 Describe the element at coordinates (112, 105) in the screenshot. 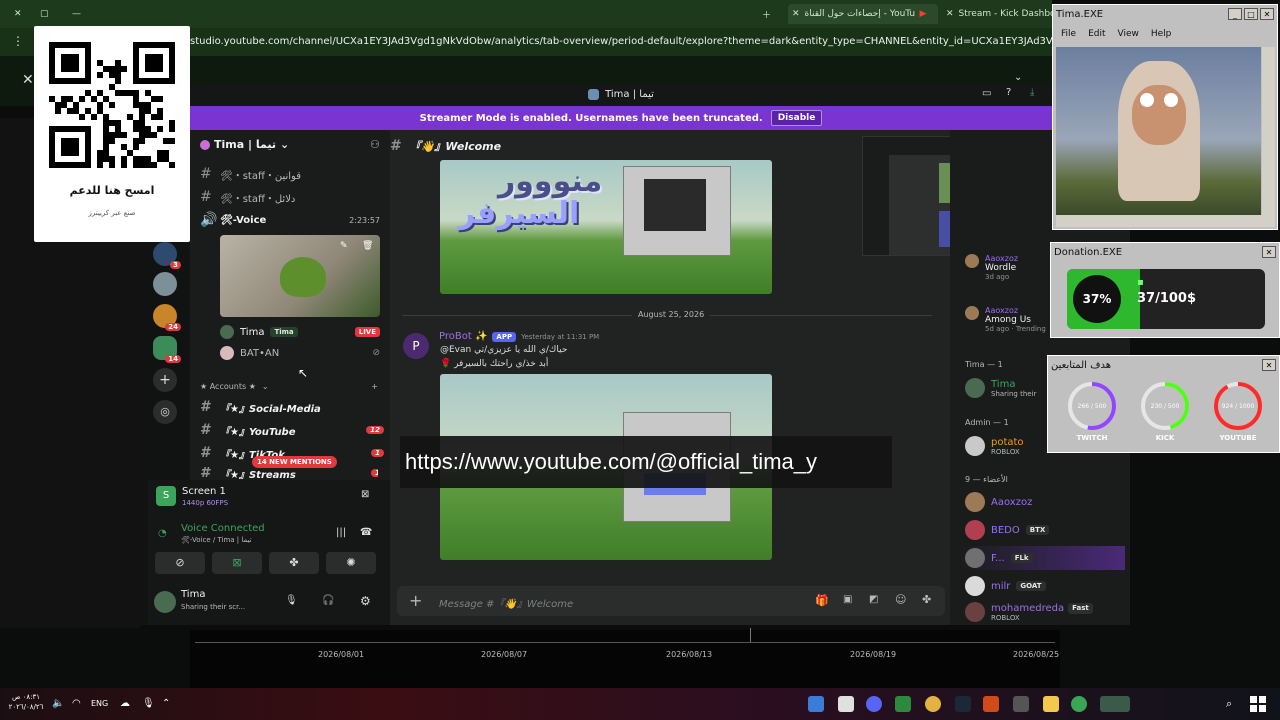

I see `qr-code` at that location.